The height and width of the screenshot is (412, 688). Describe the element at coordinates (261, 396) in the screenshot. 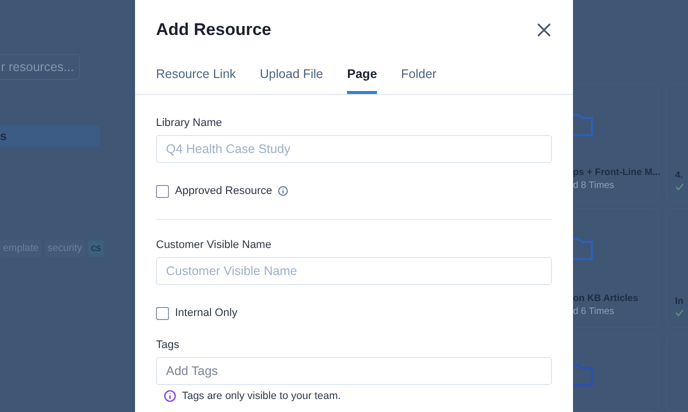

I see `note-text: Tags are only visible to your team.` at that location.